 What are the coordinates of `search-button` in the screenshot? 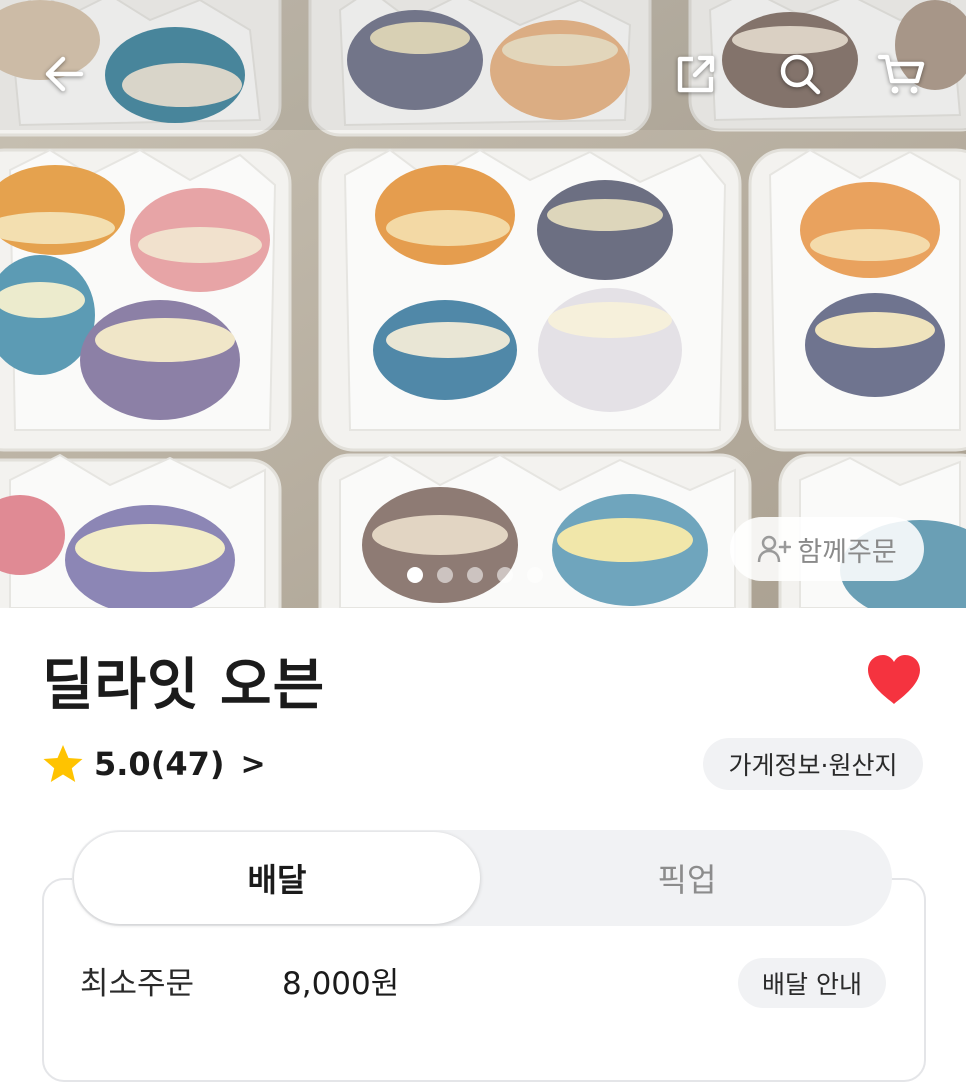 It's located at (800, 74).